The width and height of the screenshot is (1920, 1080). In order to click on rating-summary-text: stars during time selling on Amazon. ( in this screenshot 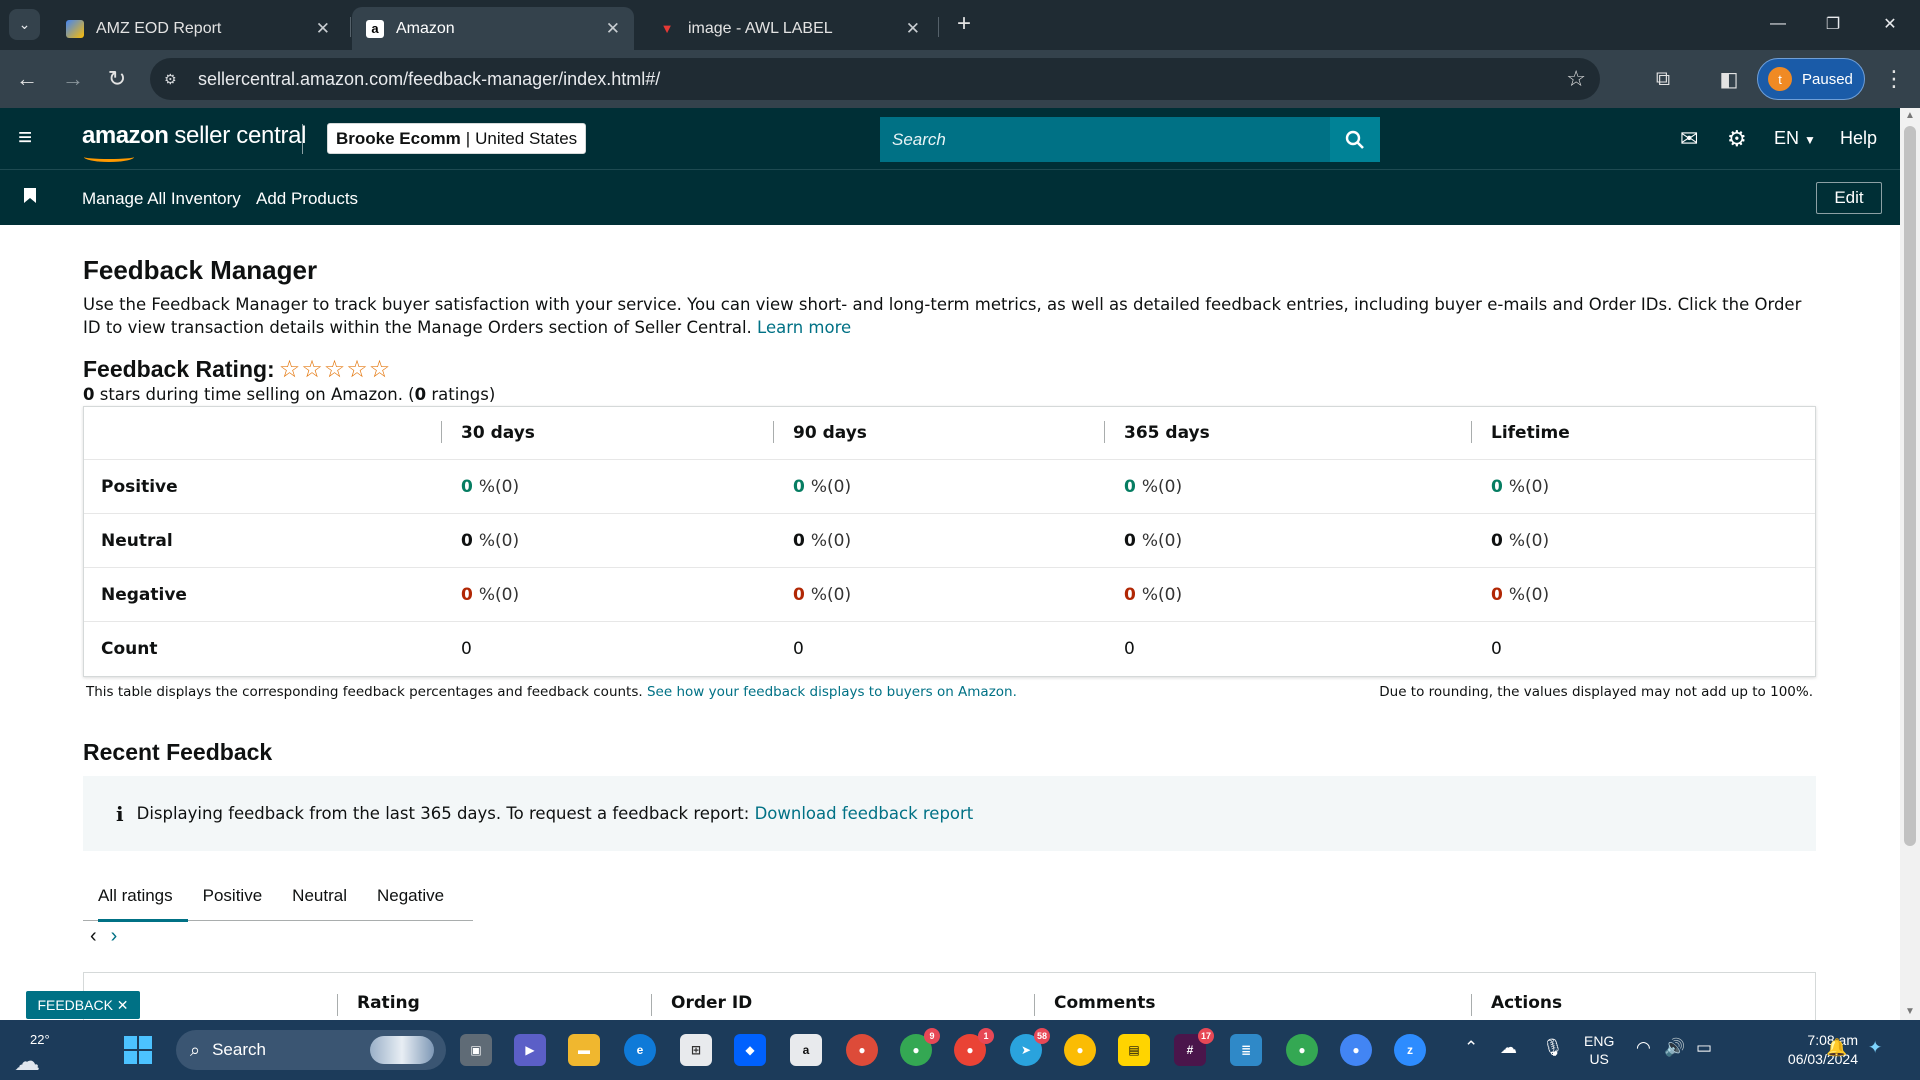, I will do `click(257, 394)`.